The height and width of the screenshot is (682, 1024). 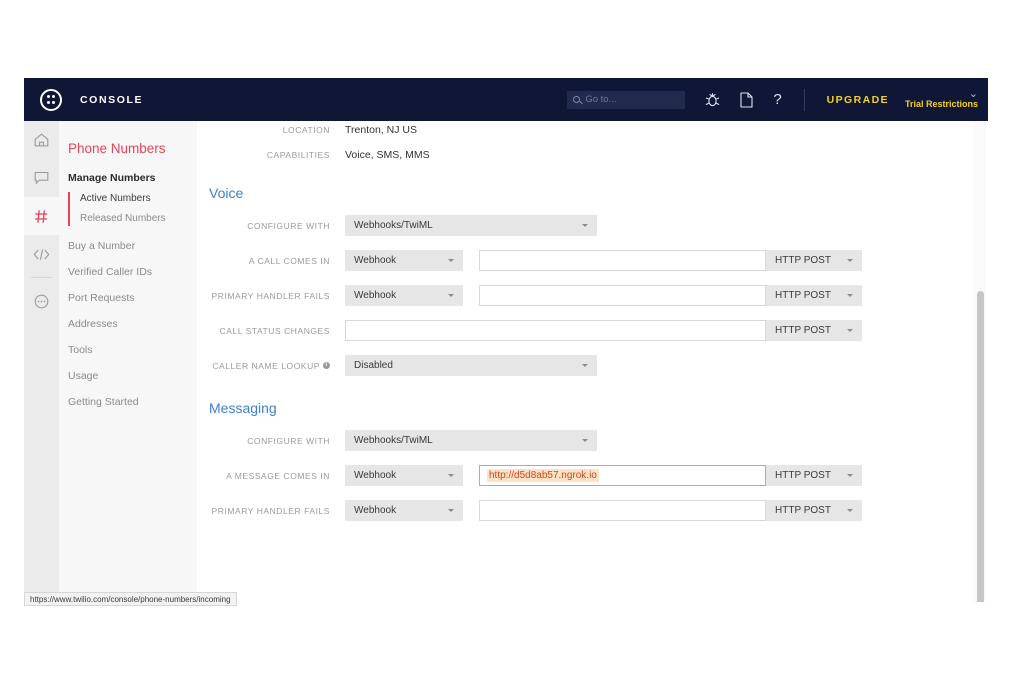 What do you see at coordinates (117, 148) in the screenshot?
I see `sidebar-title: Phone Numbers` at bounding box center [117, 148].